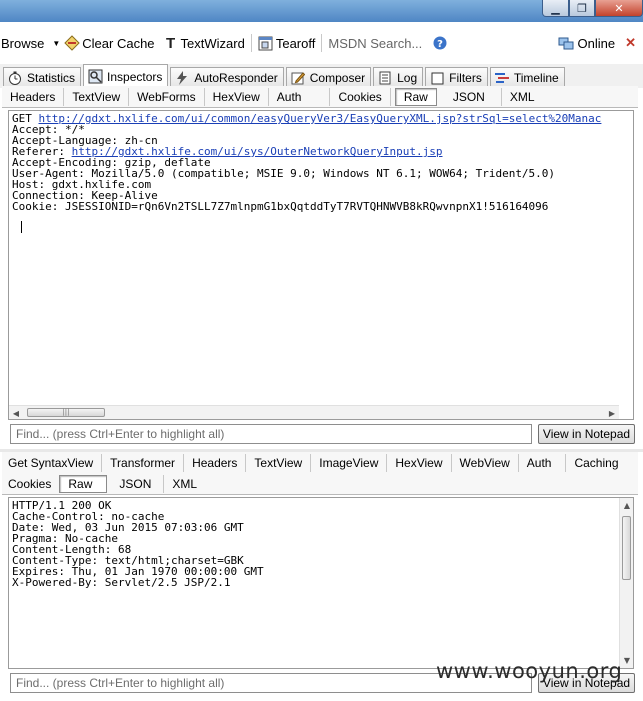  I want to click on help-icon: ?, so click(440, 43).